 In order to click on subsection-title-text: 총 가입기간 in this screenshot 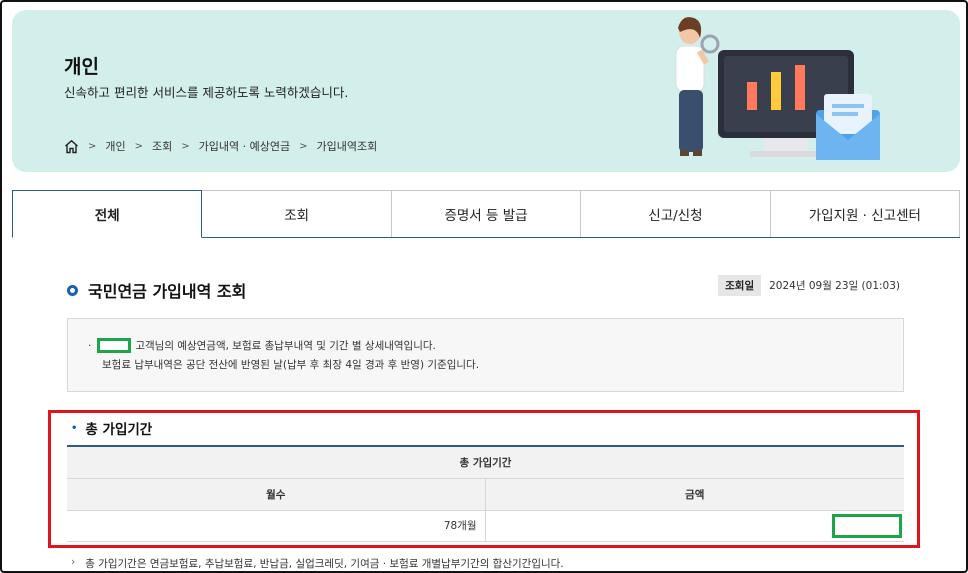, I will do `click(119, 430)`.